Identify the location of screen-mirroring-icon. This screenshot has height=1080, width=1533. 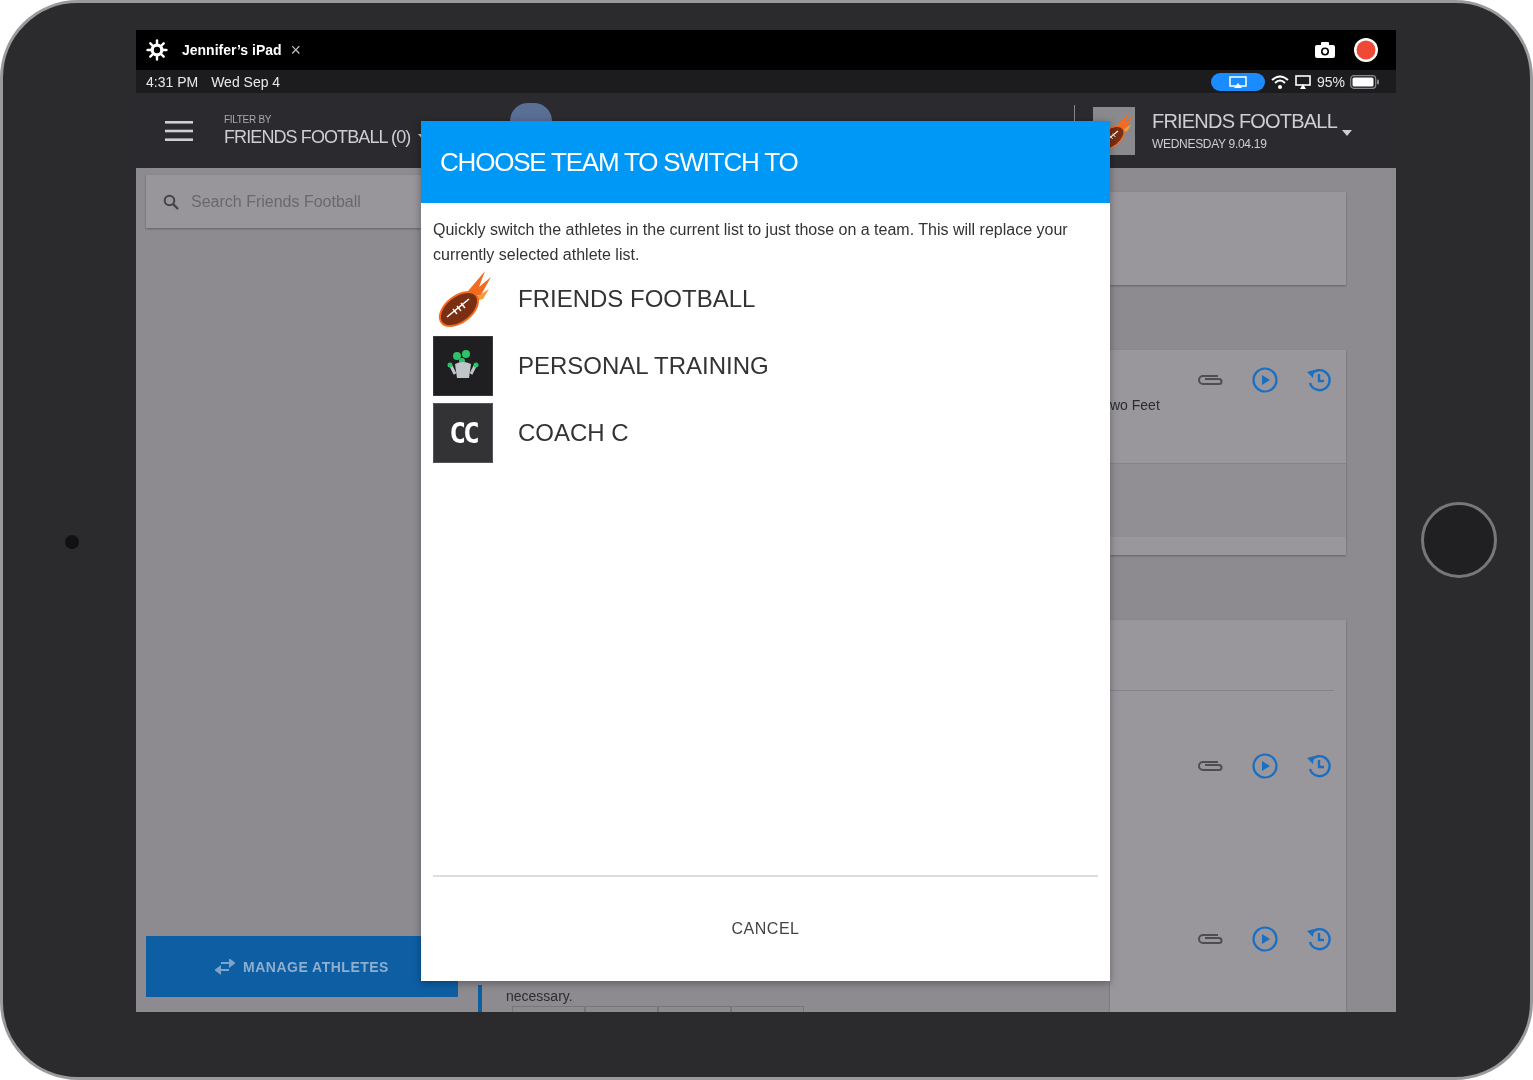
(1237, 81).